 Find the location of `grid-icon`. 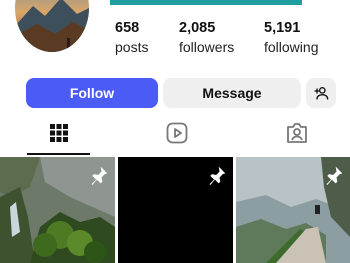

grid-icon is located at coordinates (59, 133).